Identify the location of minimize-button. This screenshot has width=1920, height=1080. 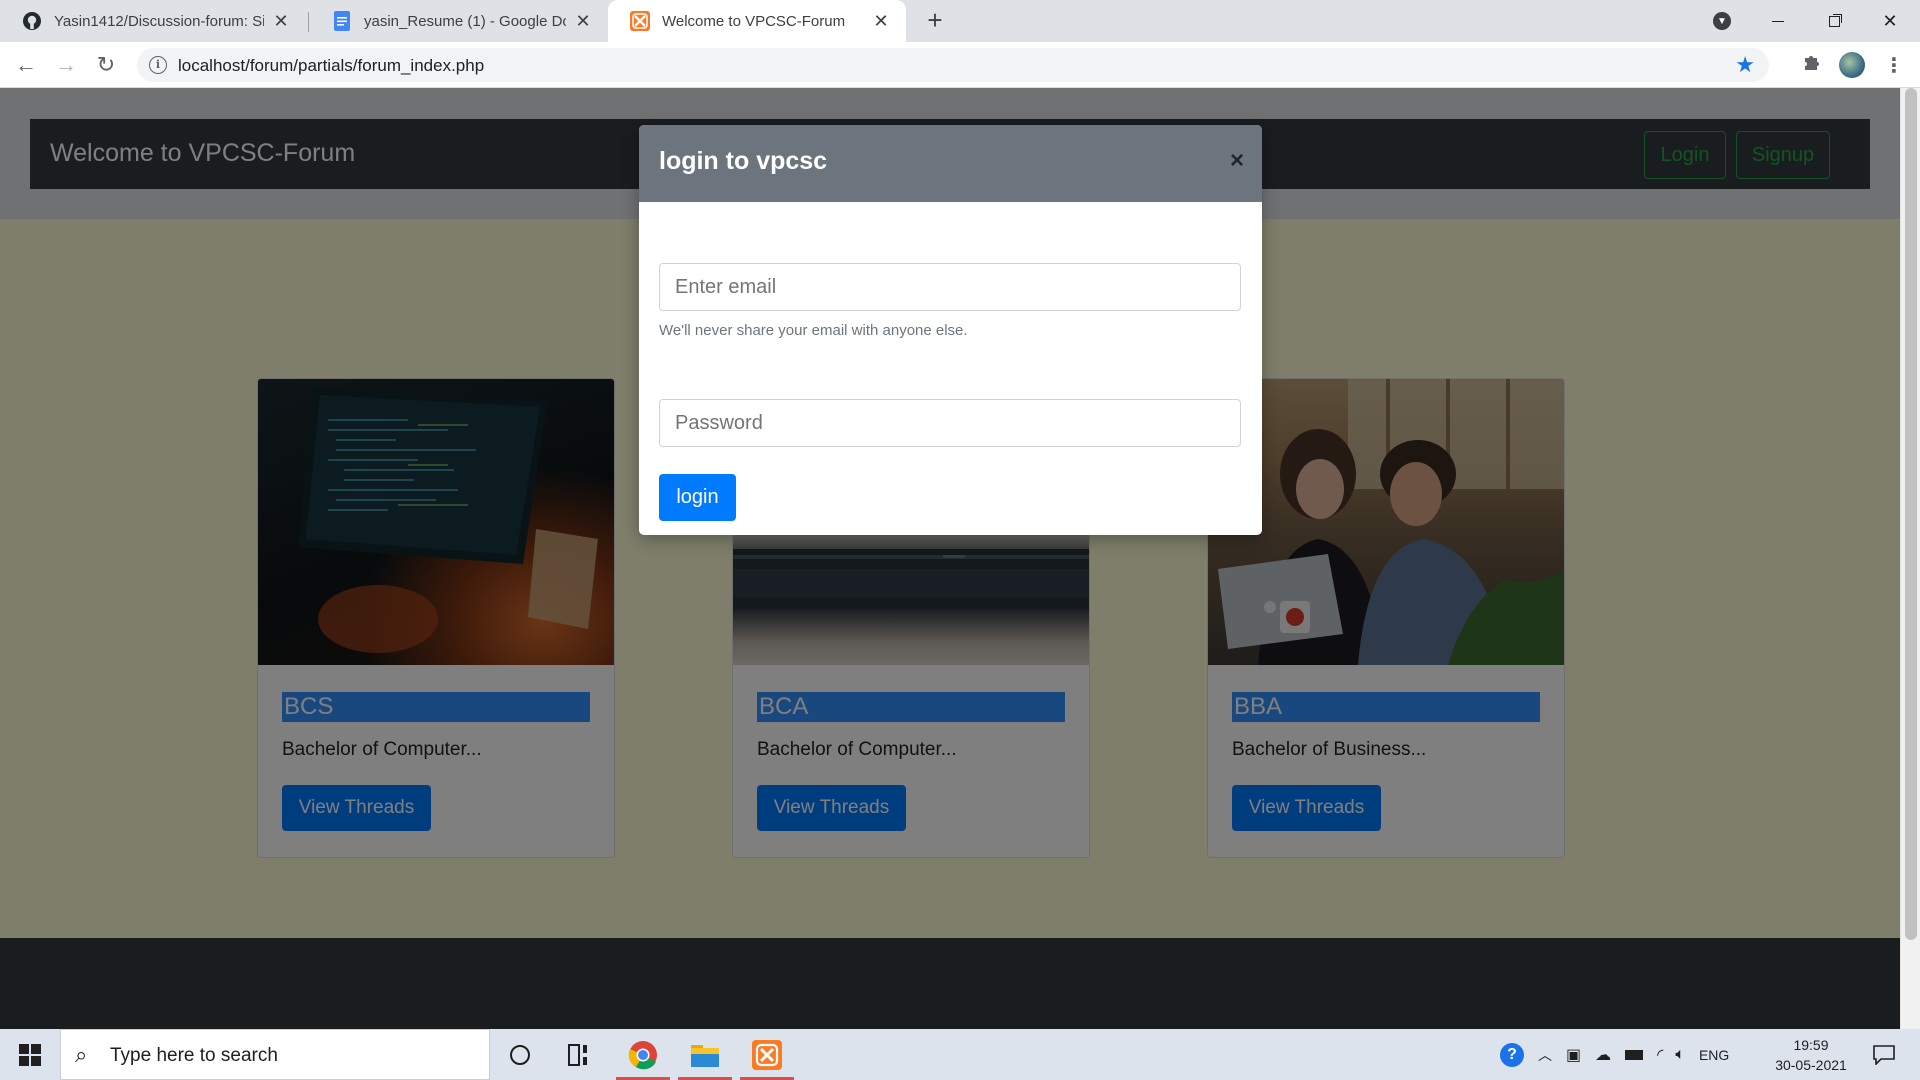
(1778, 21).